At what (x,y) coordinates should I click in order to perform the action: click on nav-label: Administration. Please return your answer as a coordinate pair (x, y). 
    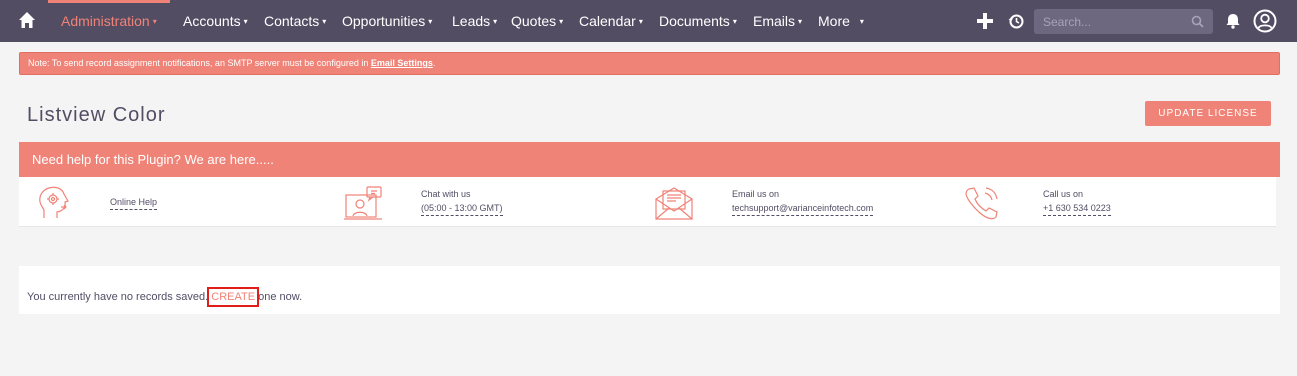
    Looking at the image, I should click on (105, 21).